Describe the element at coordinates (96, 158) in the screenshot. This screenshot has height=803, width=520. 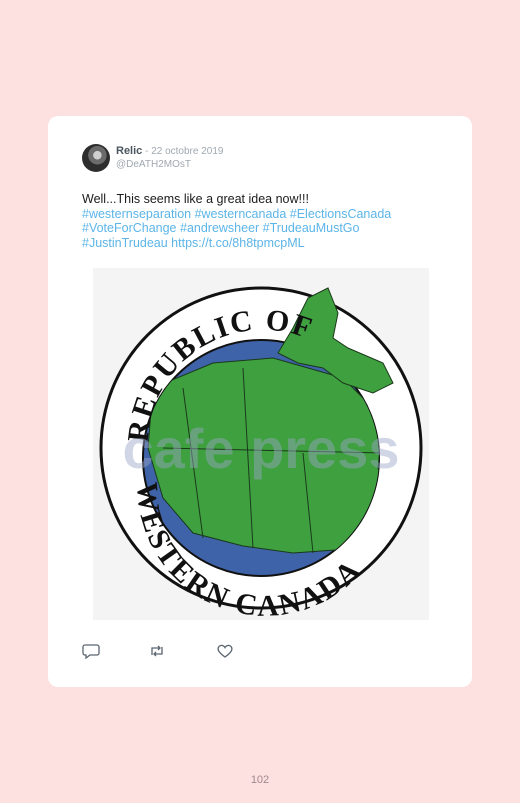
I see `avatar` at that location.